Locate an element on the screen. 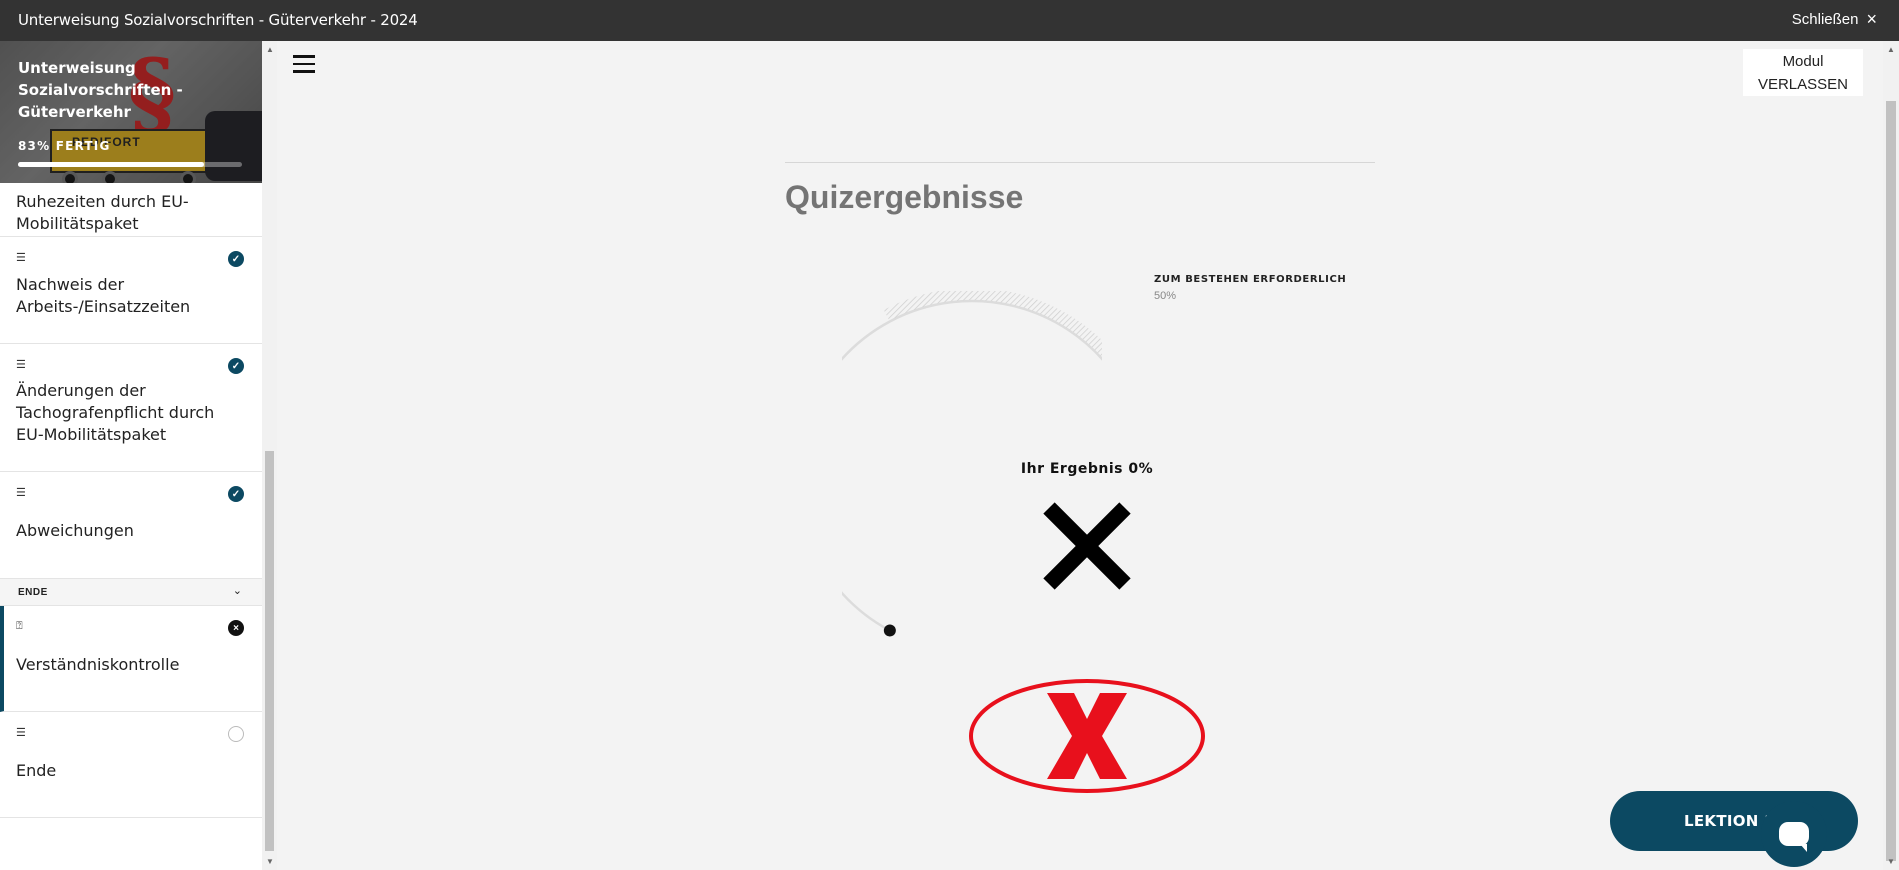 The image size is (1899, 870). required-value: 50% is located at coordinates (1165, 296).